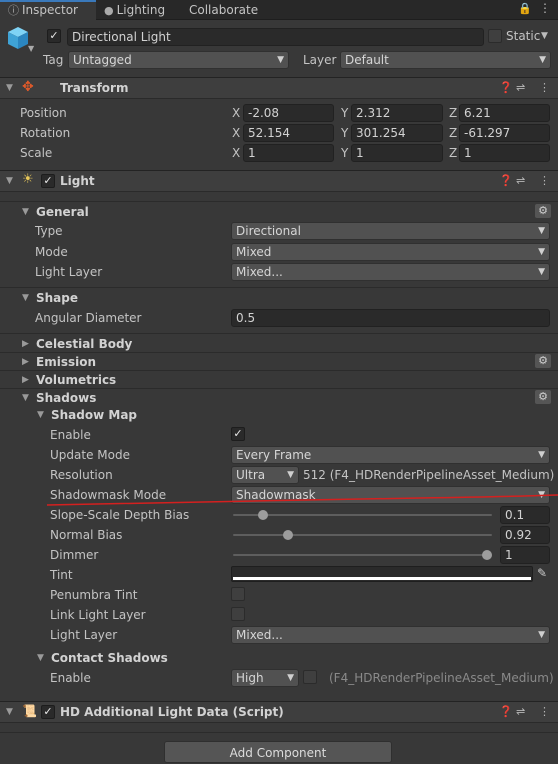 The width and height of the screenshot is (558, 764). I want to click on tag-label: Tag, so click(53, 60).